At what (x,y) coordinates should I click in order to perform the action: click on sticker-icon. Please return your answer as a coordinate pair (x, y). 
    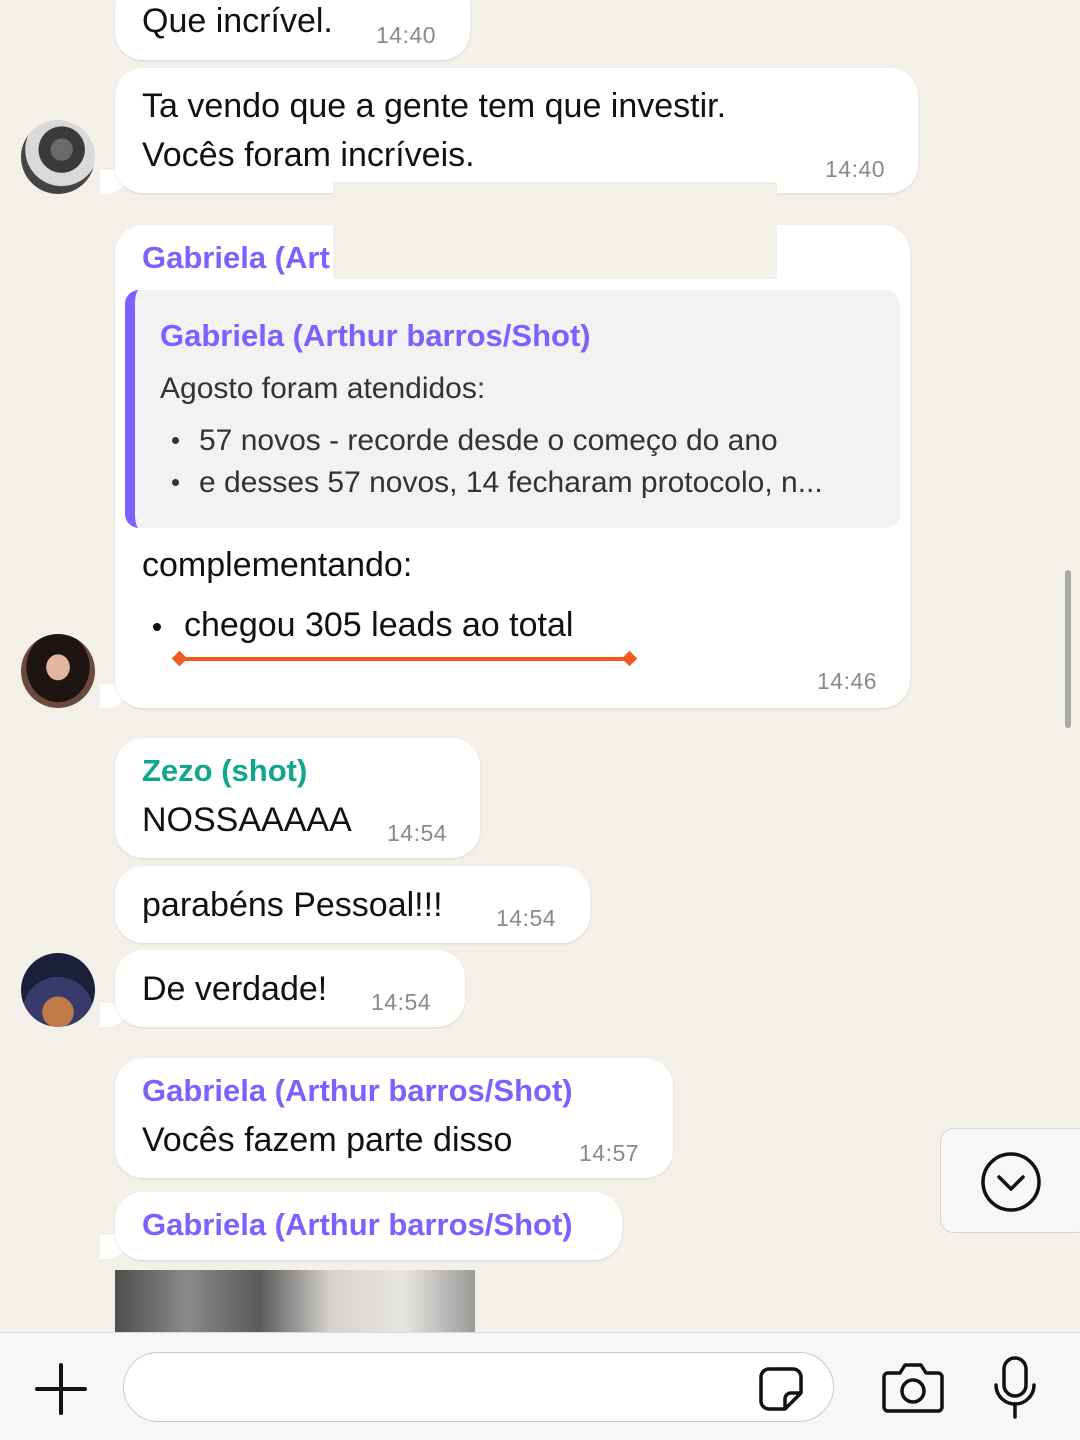
    Looking at the image, I should click on (781, 1389).